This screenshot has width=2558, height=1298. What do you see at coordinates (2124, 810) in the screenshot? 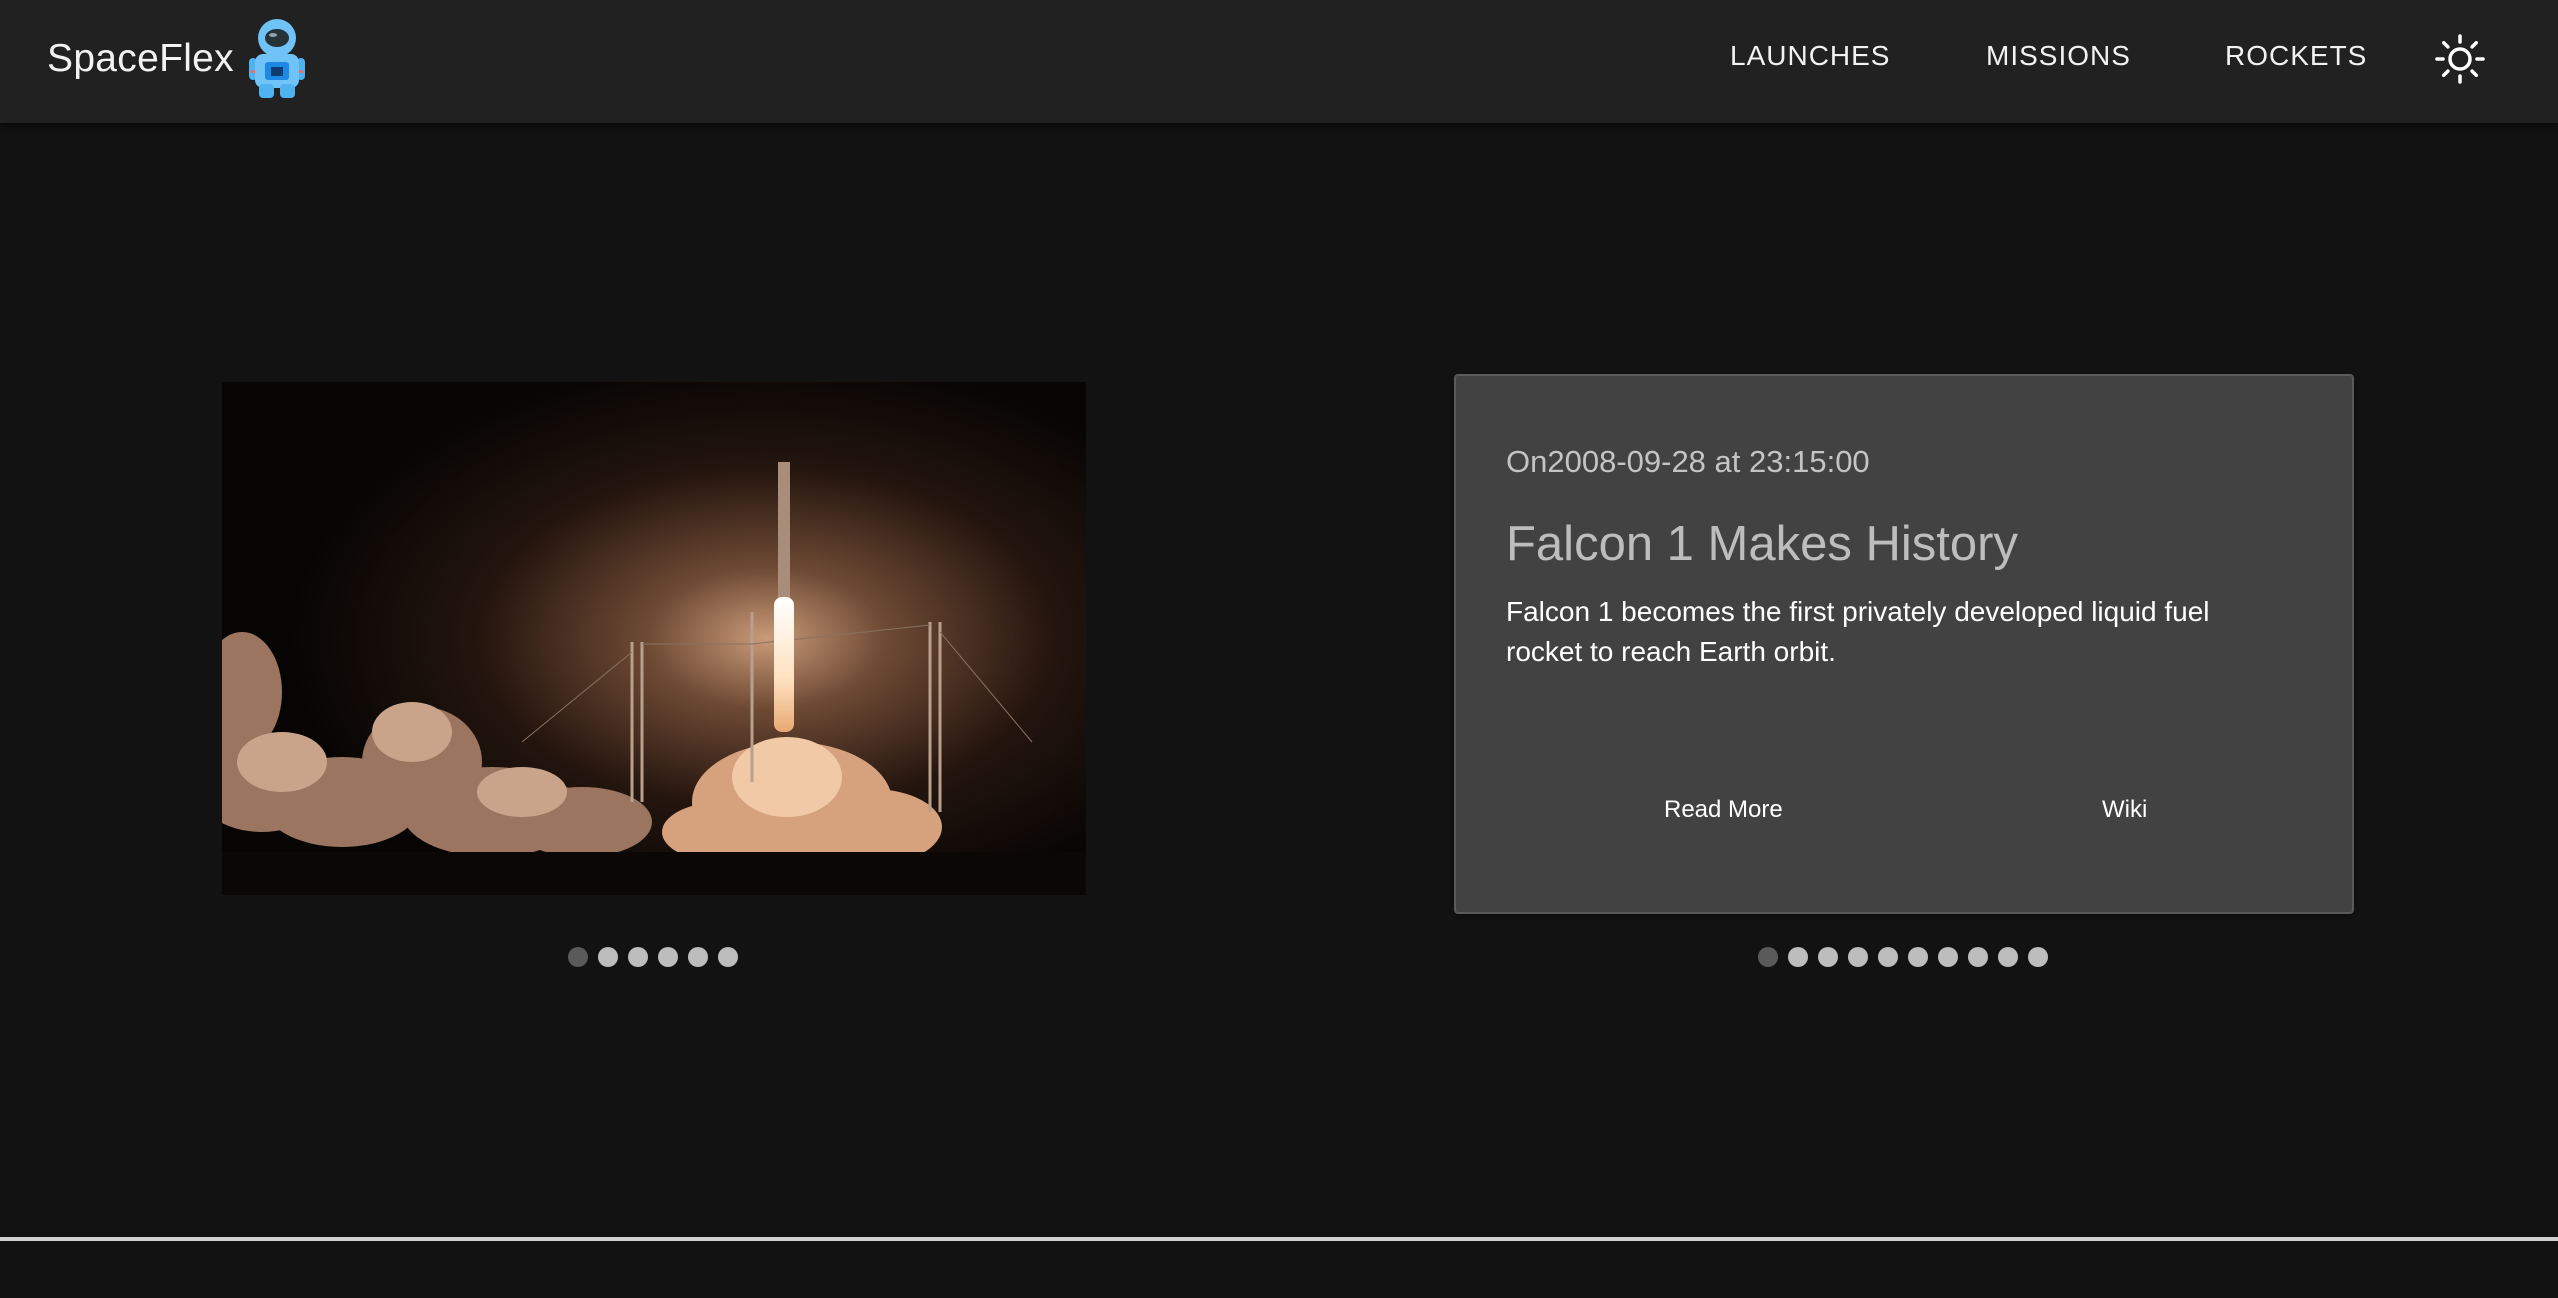
I see `wiki-button: Wiki` at bounding box center [2124, 810].